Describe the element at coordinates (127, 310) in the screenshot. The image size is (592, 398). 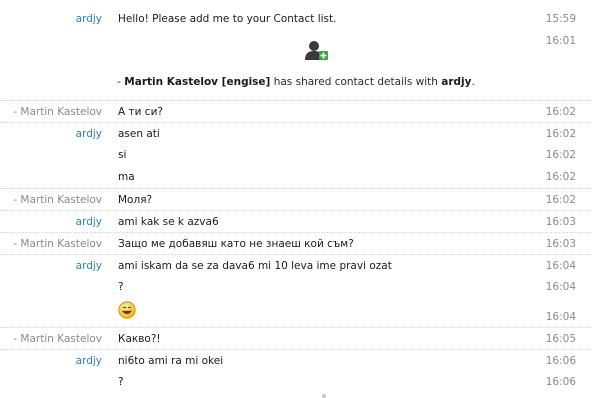
I see `smile-emoticon-icon` at that location.